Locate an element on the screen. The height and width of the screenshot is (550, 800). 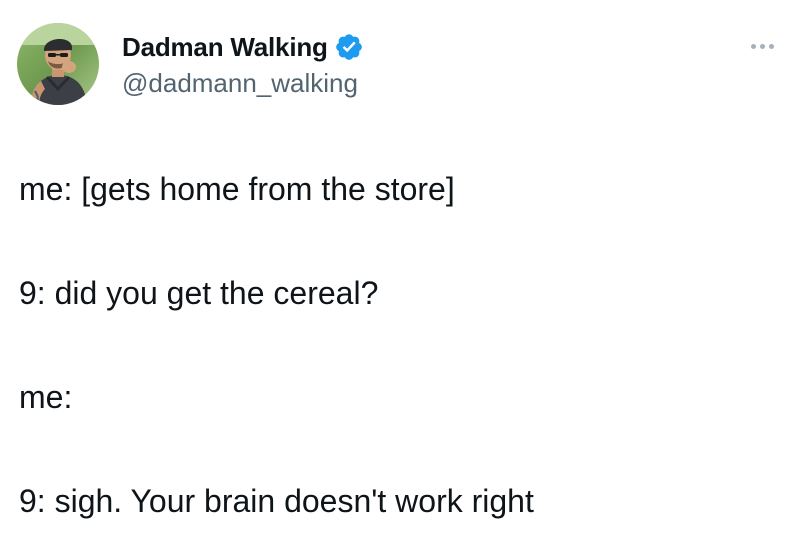
tweet-line: me: is located at coordinates (46, 397).